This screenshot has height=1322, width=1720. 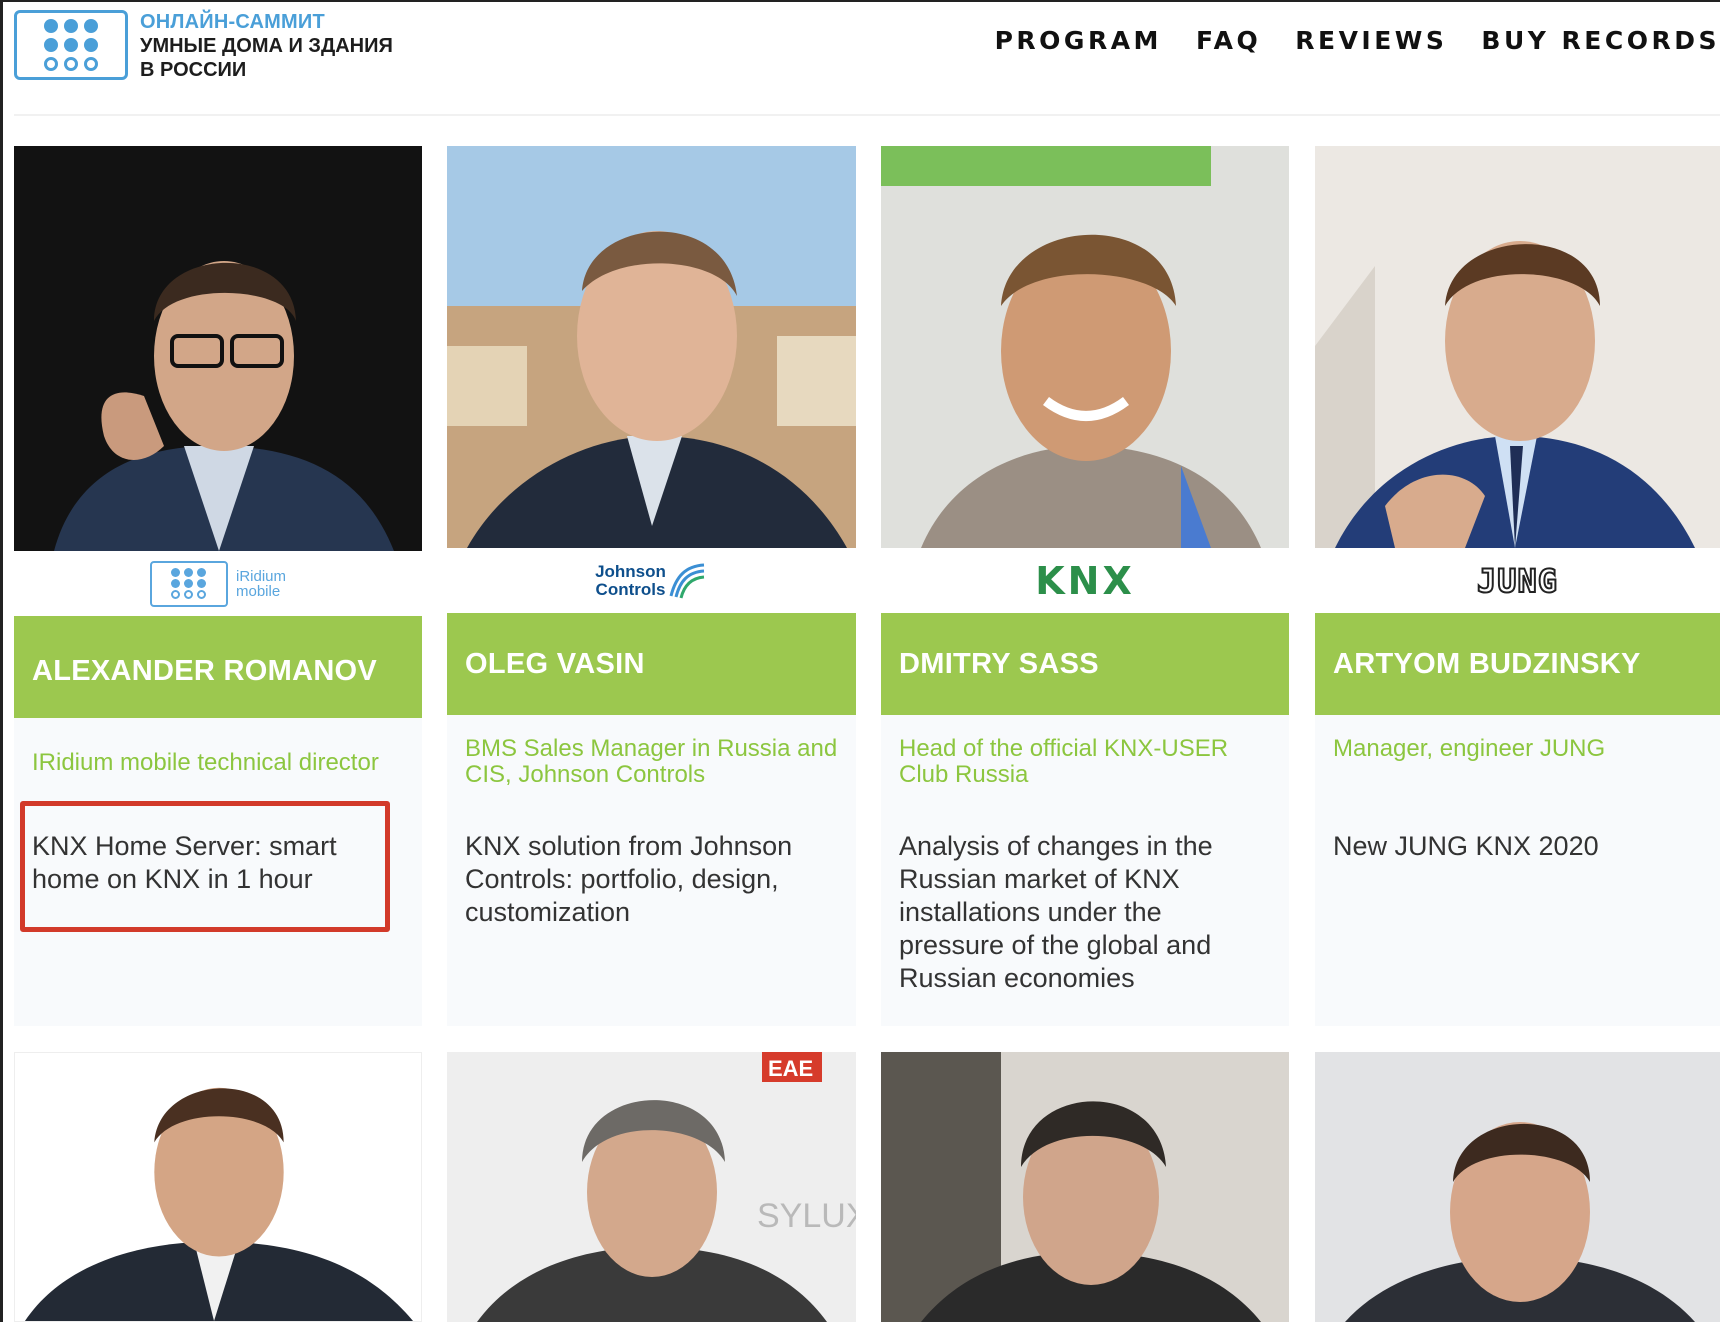 I want to click on backdrop-text: SYLUX, so click(x=806, y=1216).